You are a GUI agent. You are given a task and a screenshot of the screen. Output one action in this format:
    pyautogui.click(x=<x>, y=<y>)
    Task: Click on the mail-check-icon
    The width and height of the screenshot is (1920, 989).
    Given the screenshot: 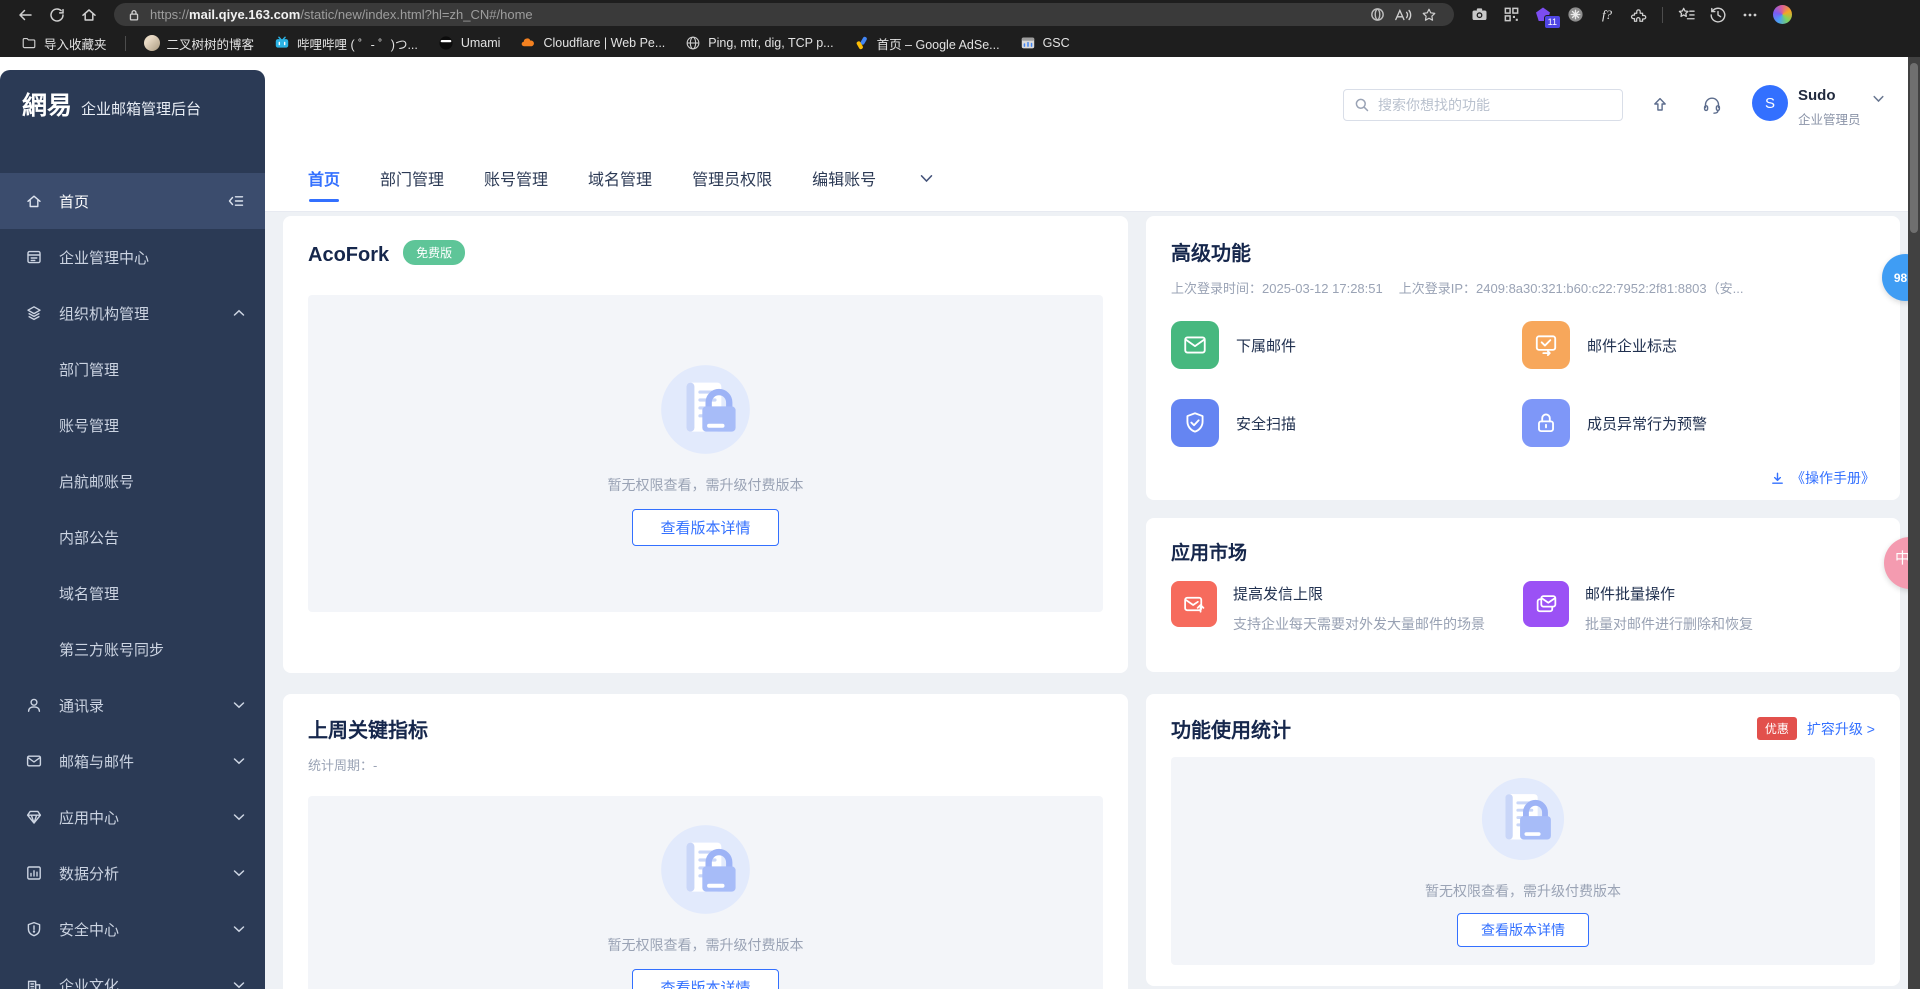 What is the action you would take?
    pyautogui.click(x=1546, y=345)
    